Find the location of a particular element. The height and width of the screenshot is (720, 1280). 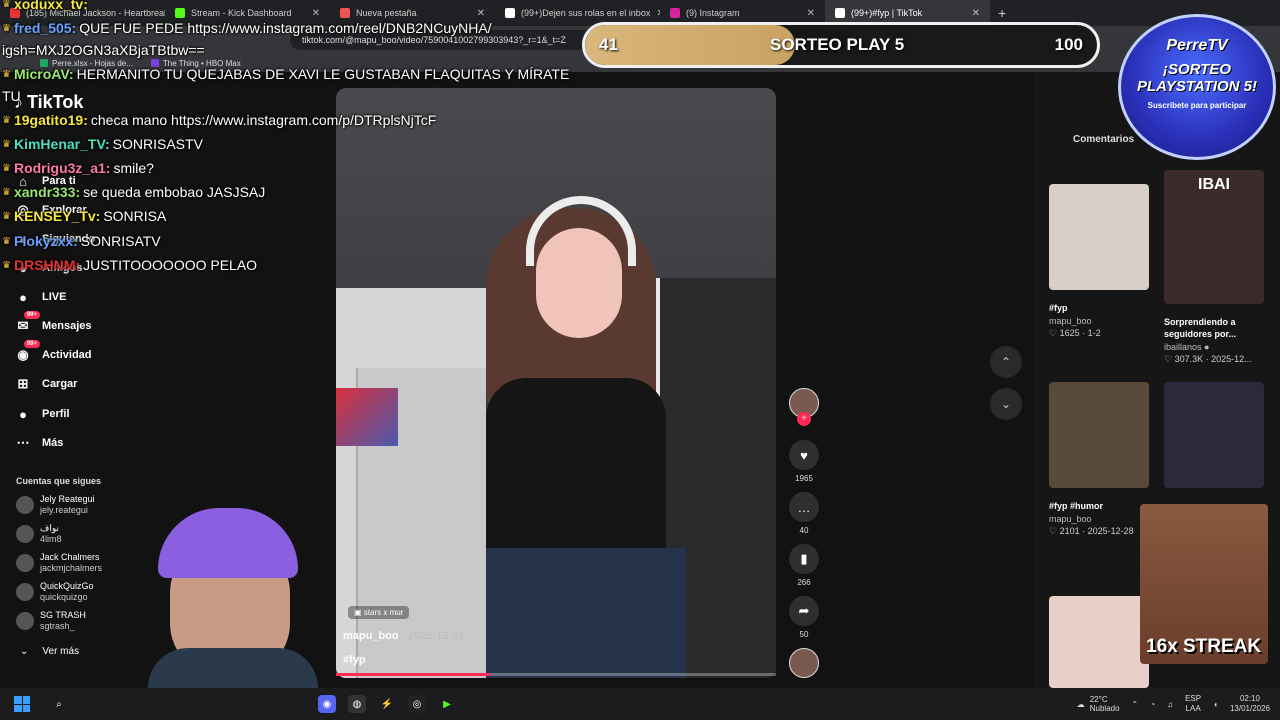

profile-icon: ● is located at coordinates (23, 414).